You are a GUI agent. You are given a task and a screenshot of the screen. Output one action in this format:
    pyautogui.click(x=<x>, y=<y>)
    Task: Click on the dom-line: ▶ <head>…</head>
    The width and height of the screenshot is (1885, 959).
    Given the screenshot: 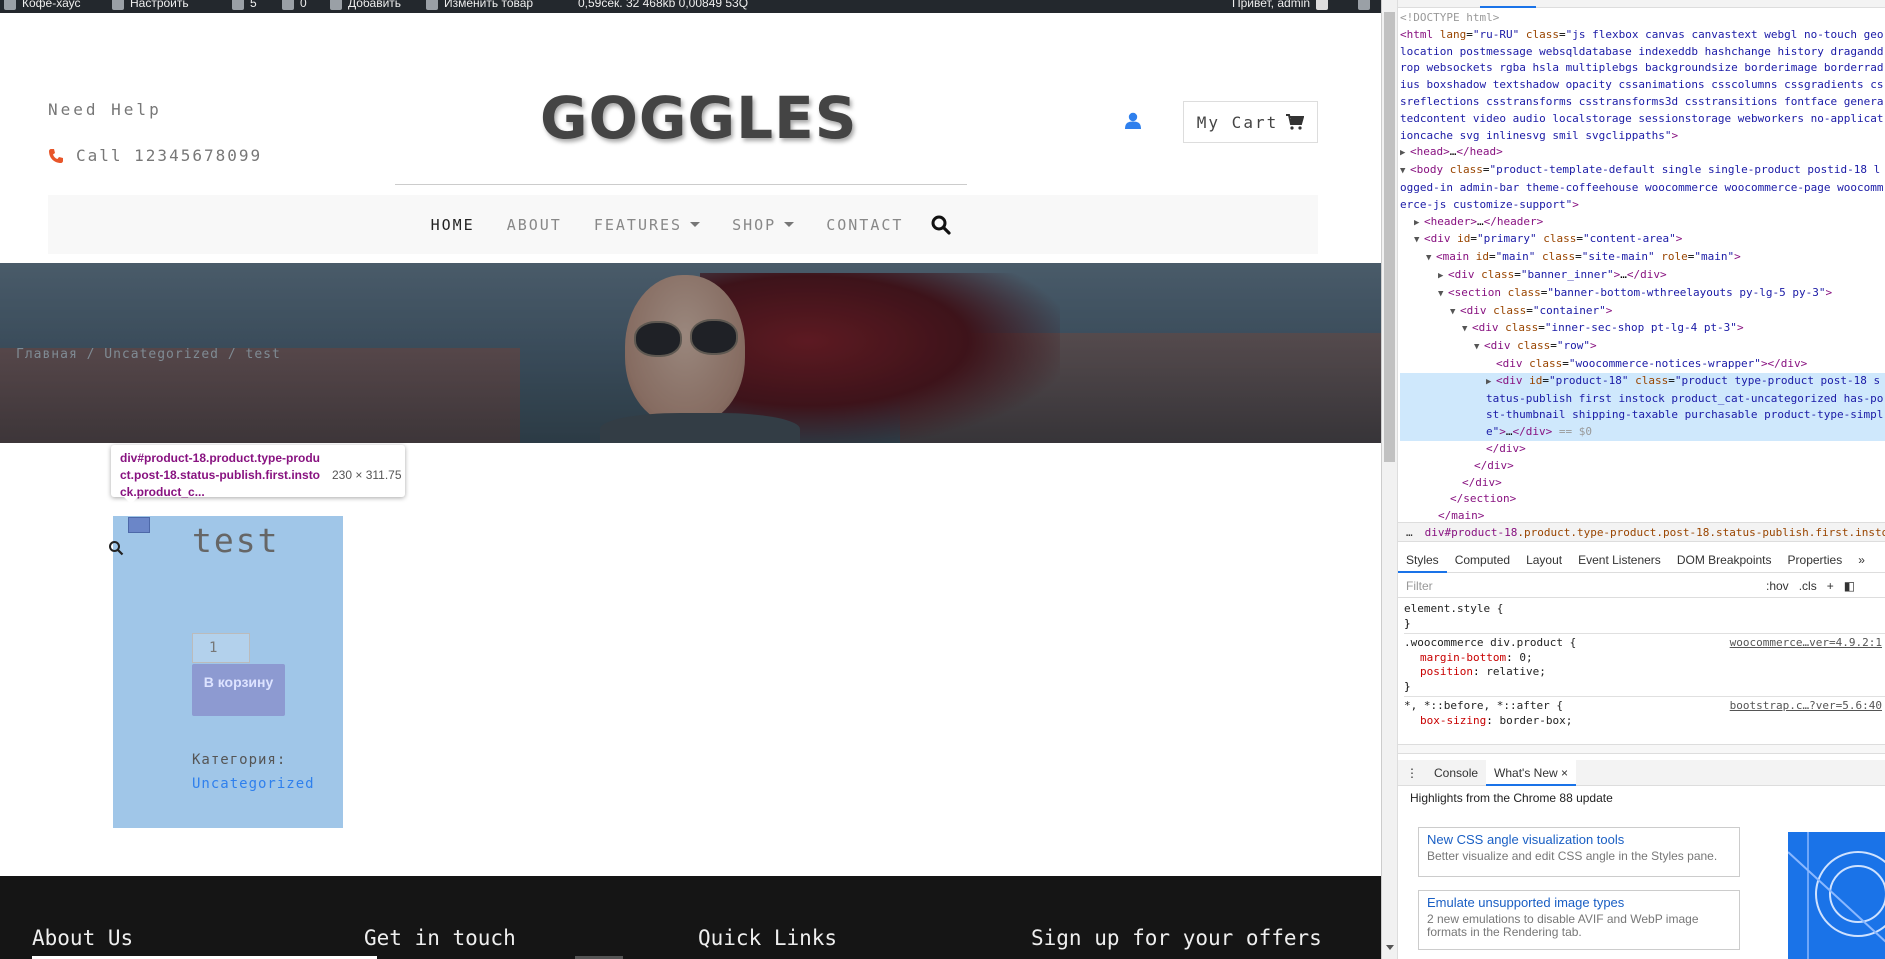 What is the action you would take?
    pyautogui.click(x=1642, y=153)
    